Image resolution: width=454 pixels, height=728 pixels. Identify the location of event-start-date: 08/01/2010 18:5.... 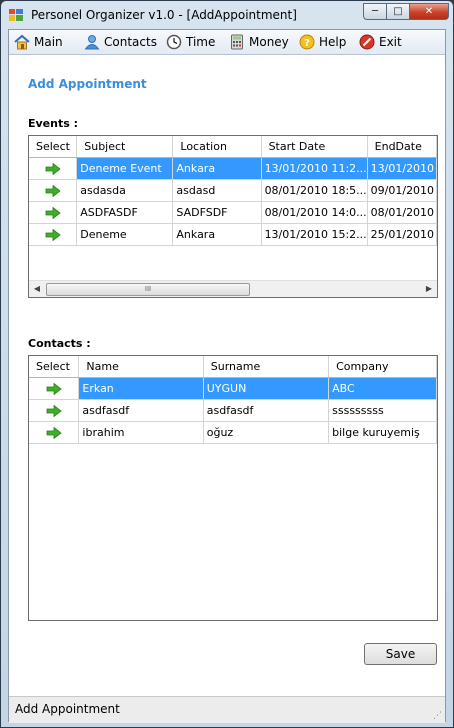
(314, 190).